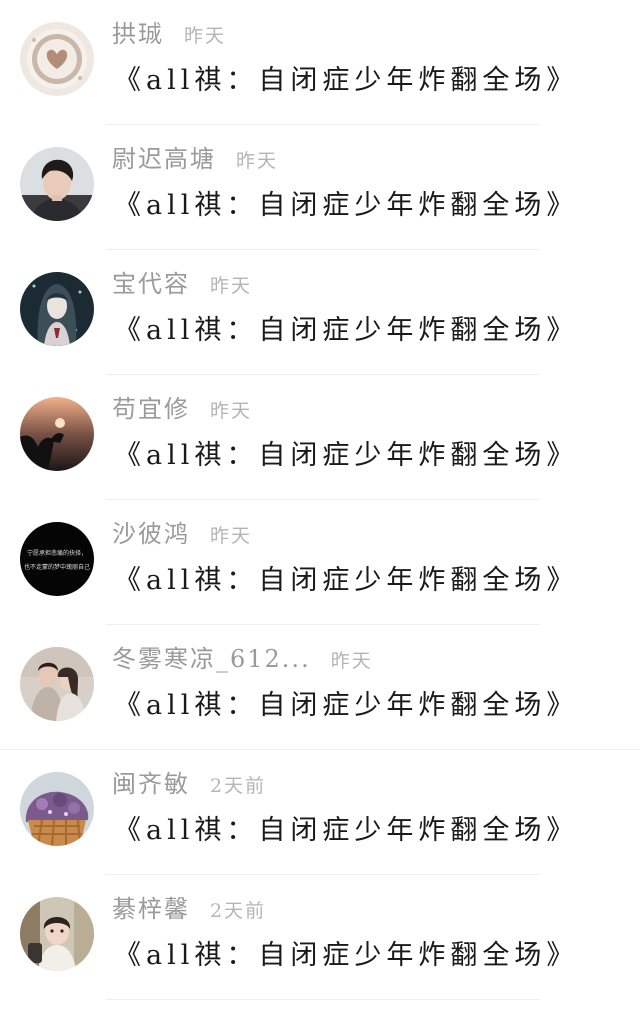  Describe the element at coordinates (151, 531) in the screenshot. I see `username: 沙彼鸿` at that location.